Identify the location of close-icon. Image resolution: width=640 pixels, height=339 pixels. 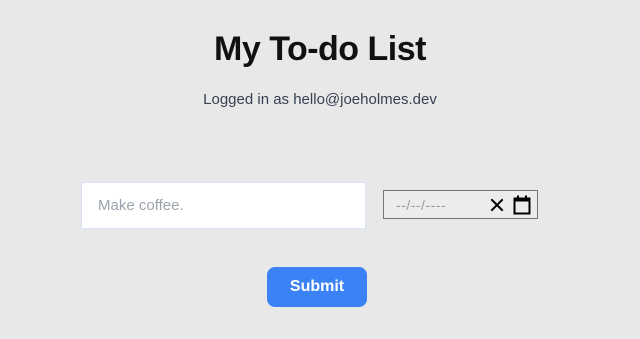
(497, 205).